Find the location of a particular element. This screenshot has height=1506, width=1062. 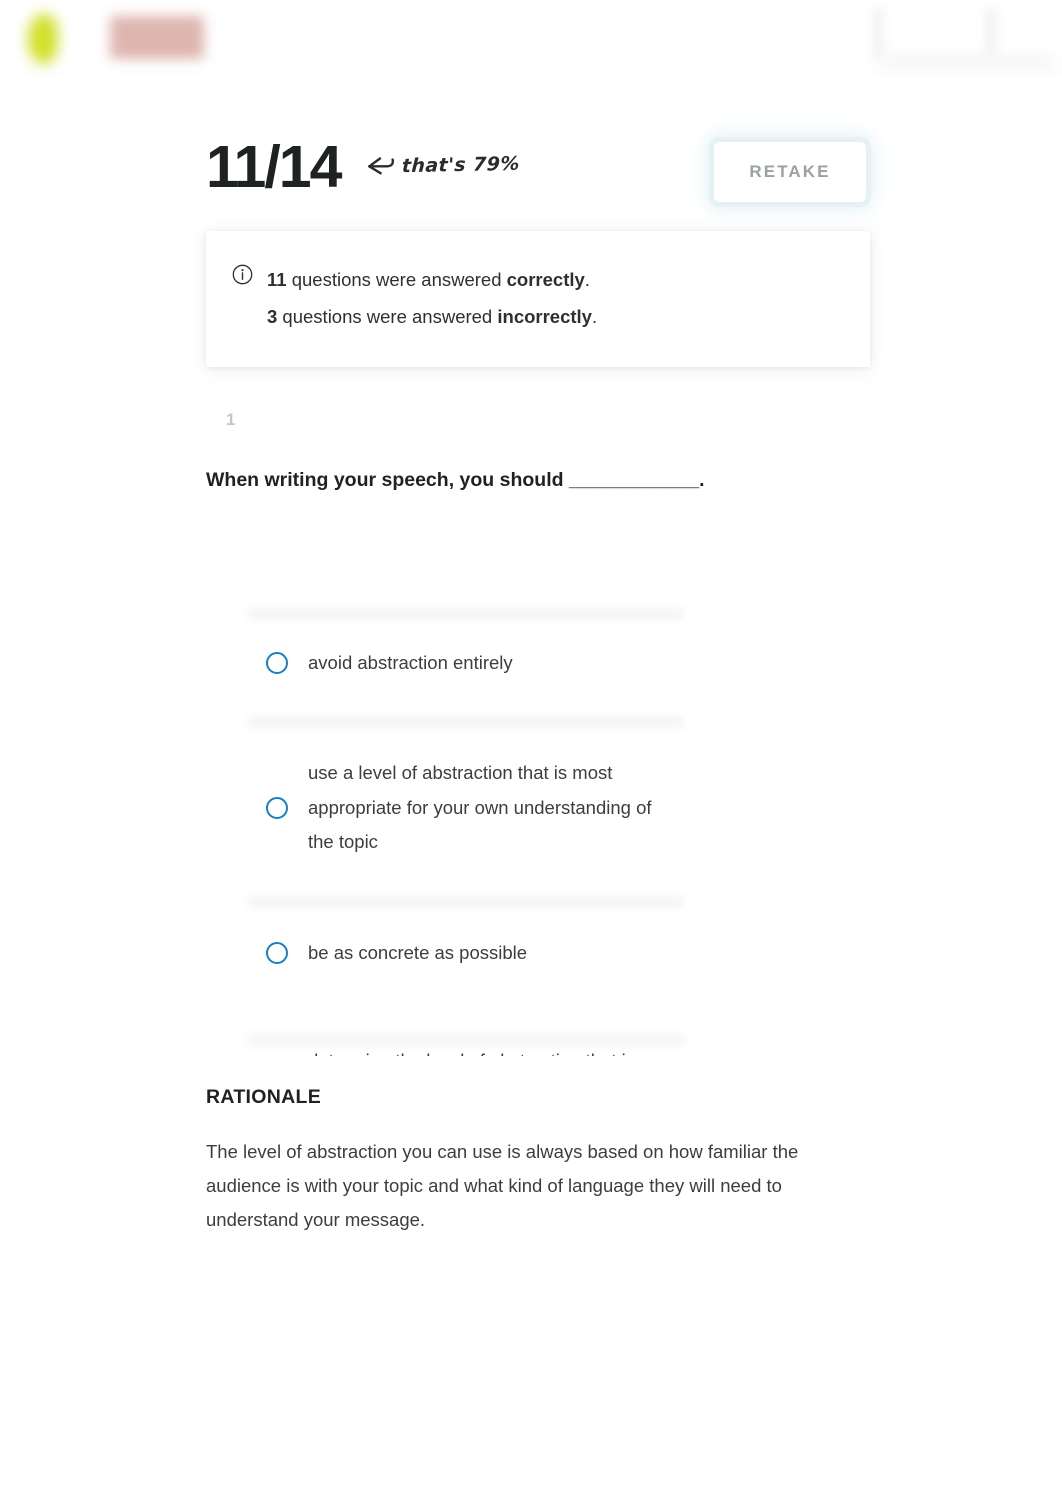

option-row: be as concrete as possible is located at coordinates (366, 953).